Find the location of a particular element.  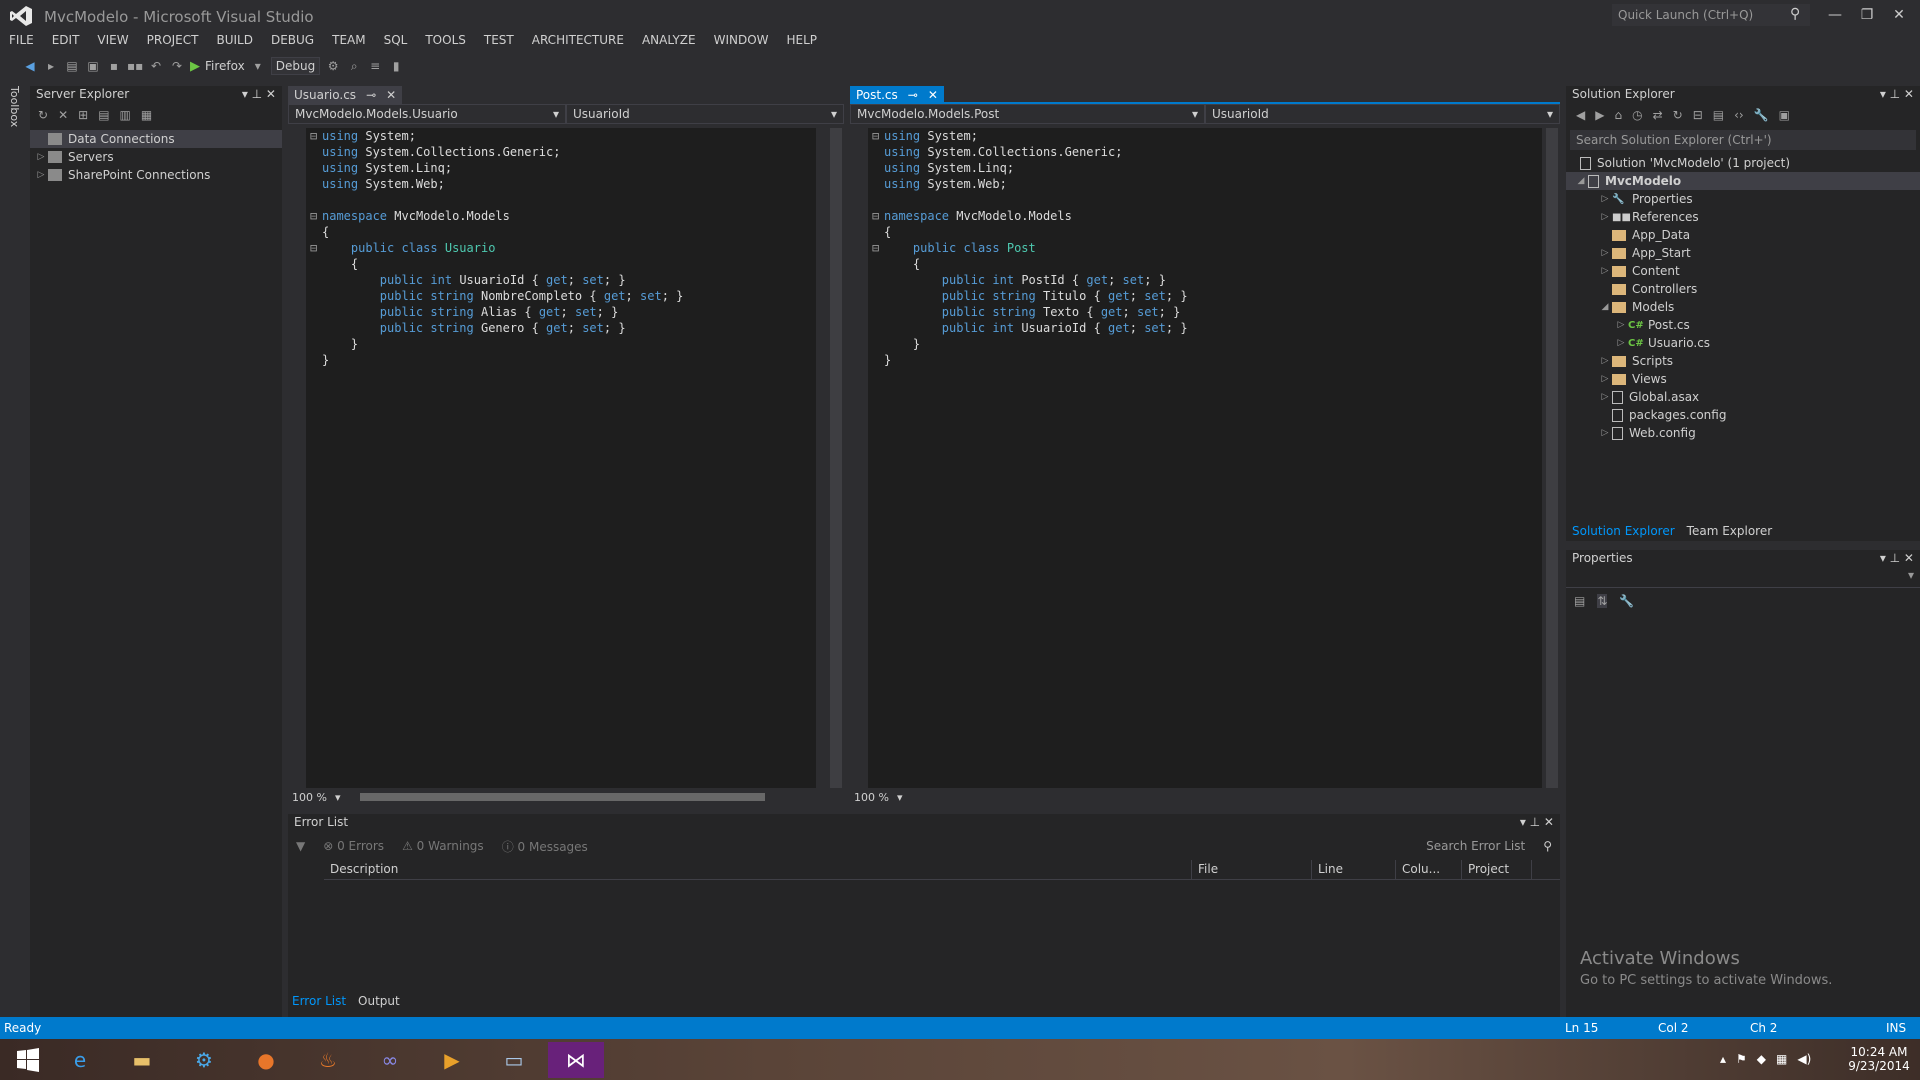

restore-button: ❐ is located at coordinates (1867, 15).